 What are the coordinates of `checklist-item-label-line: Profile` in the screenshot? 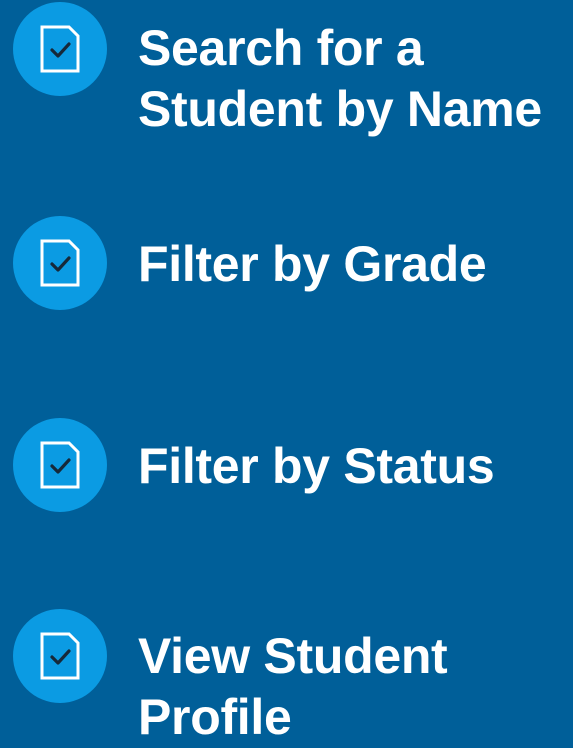 It's located at (215, 717).